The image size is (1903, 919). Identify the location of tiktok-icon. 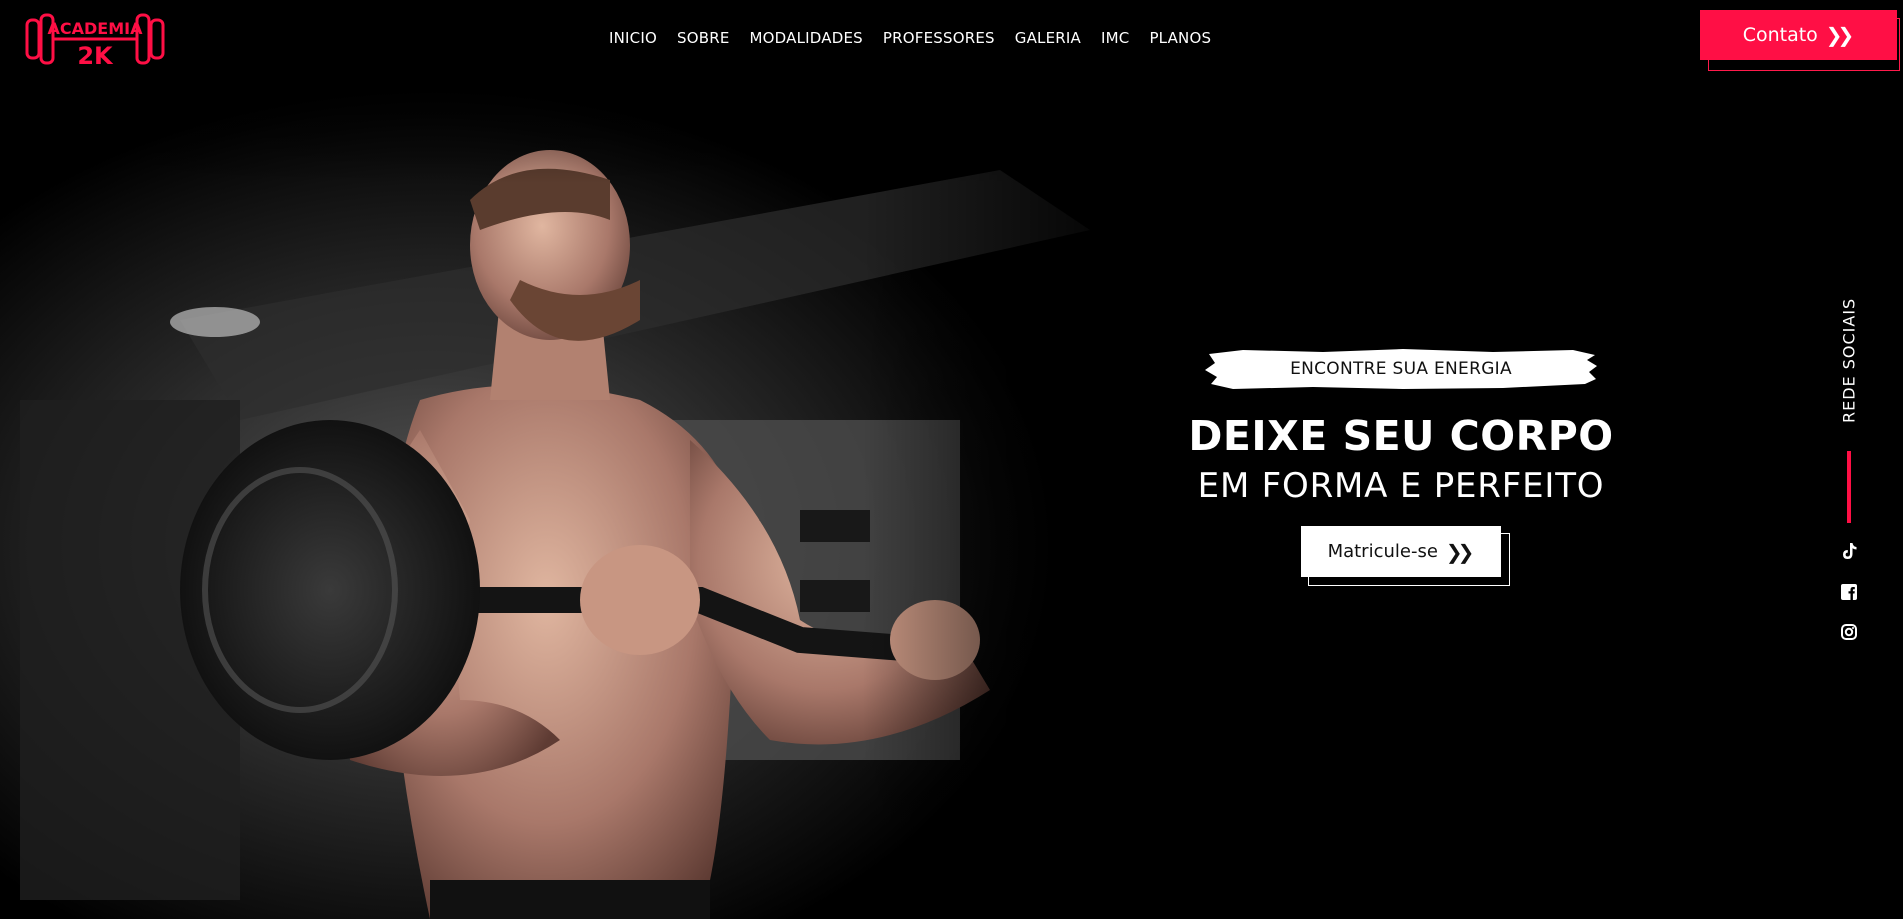
(1849, 551).